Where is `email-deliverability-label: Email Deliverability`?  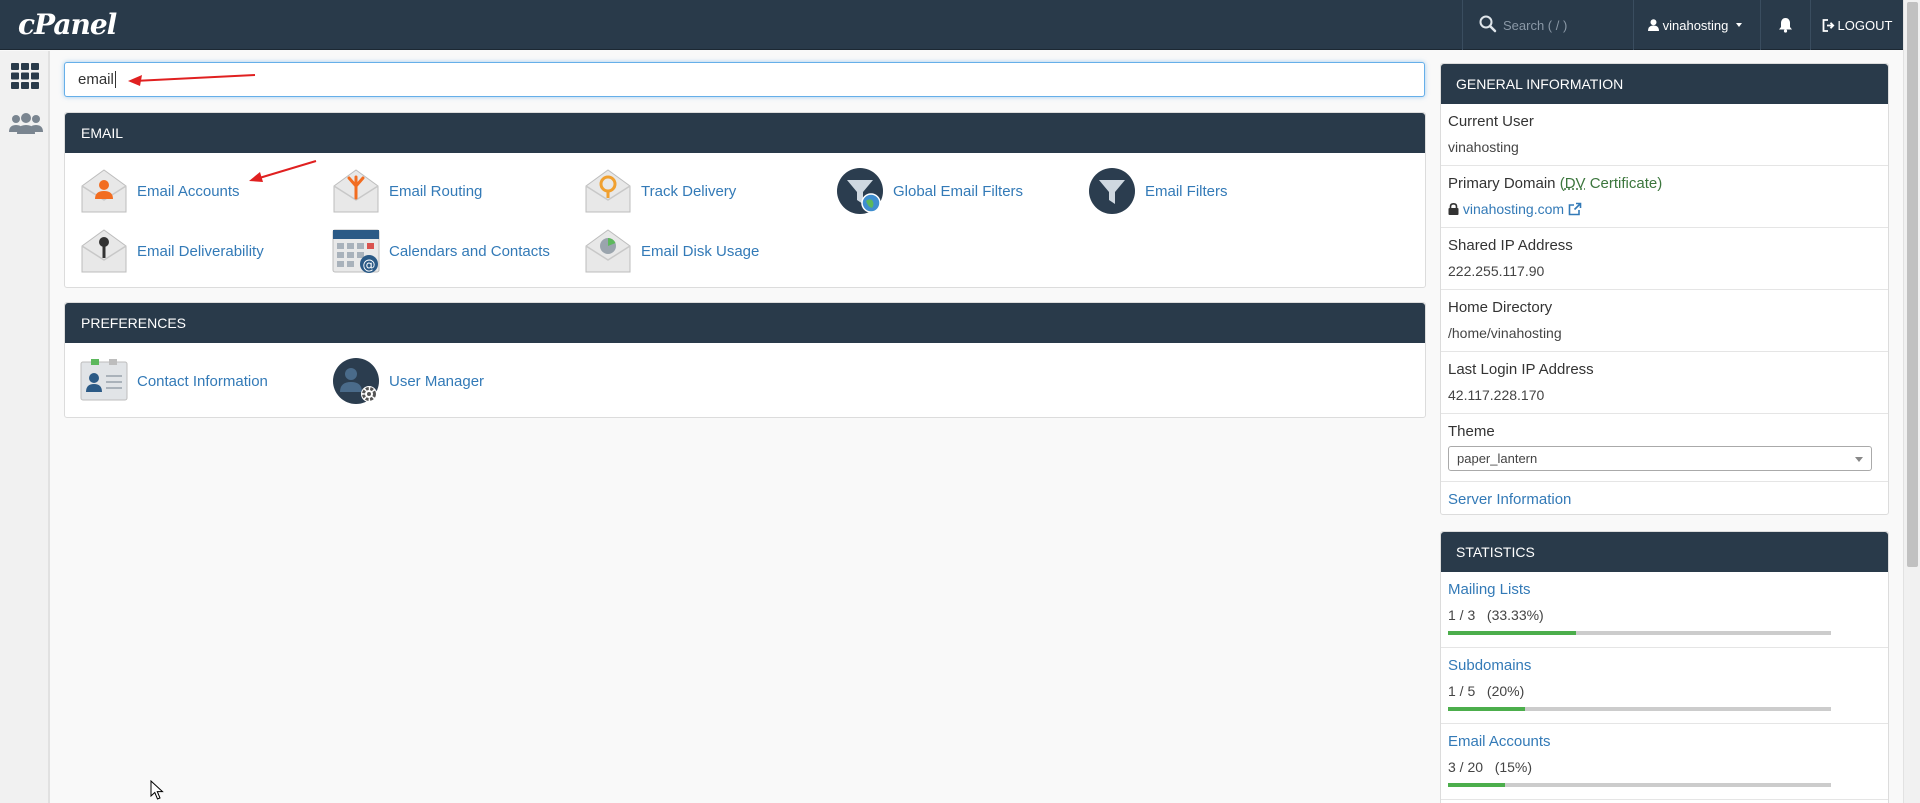
email-deliverability-label: Email Deliverability is located at coordinates (200, 251).